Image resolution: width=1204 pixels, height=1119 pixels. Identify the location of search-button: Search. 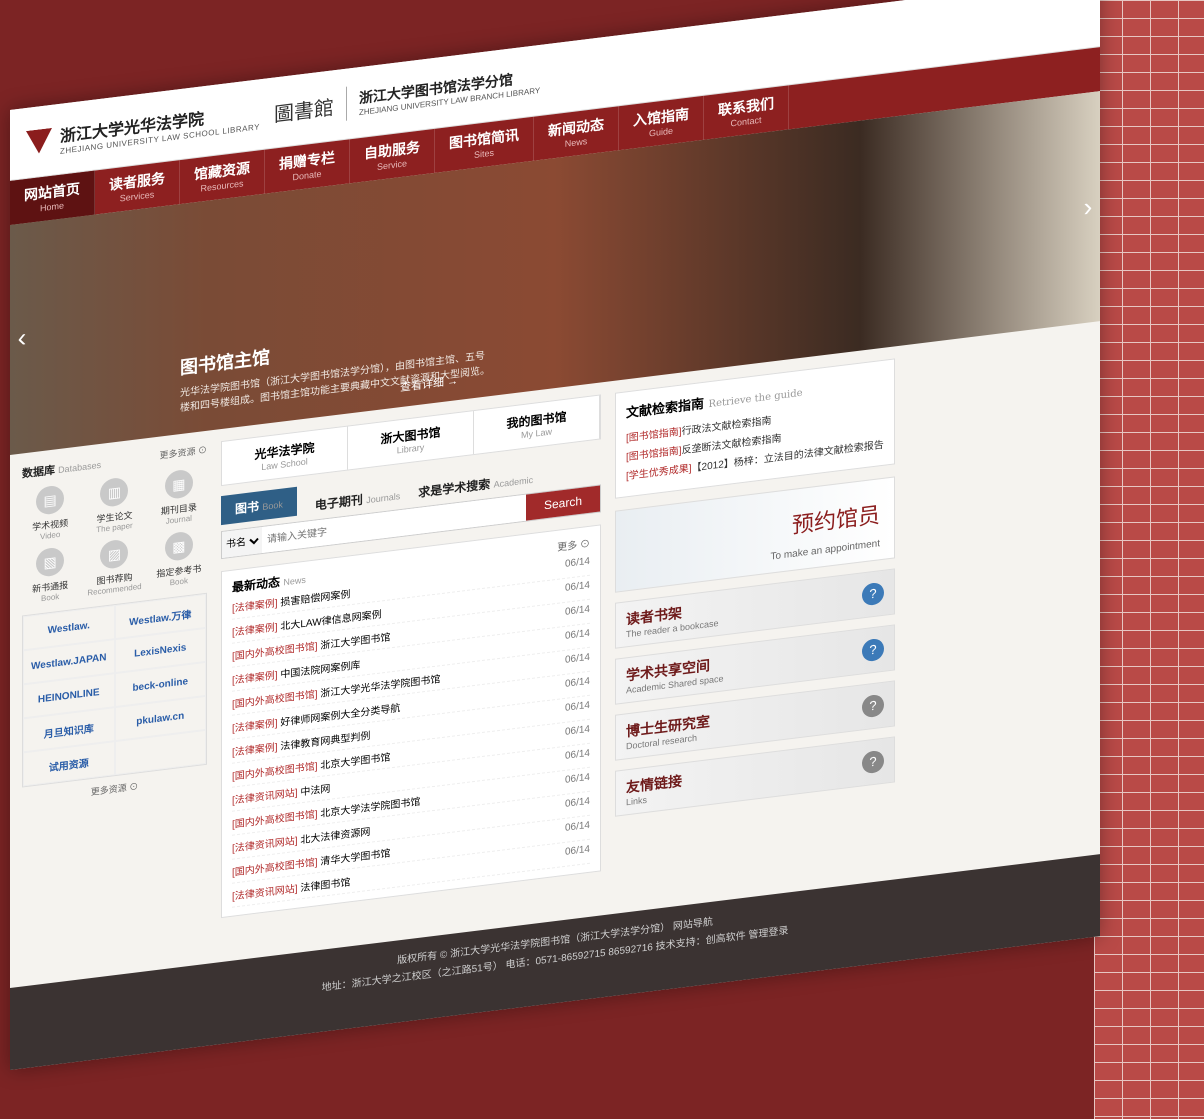
(562, 503).